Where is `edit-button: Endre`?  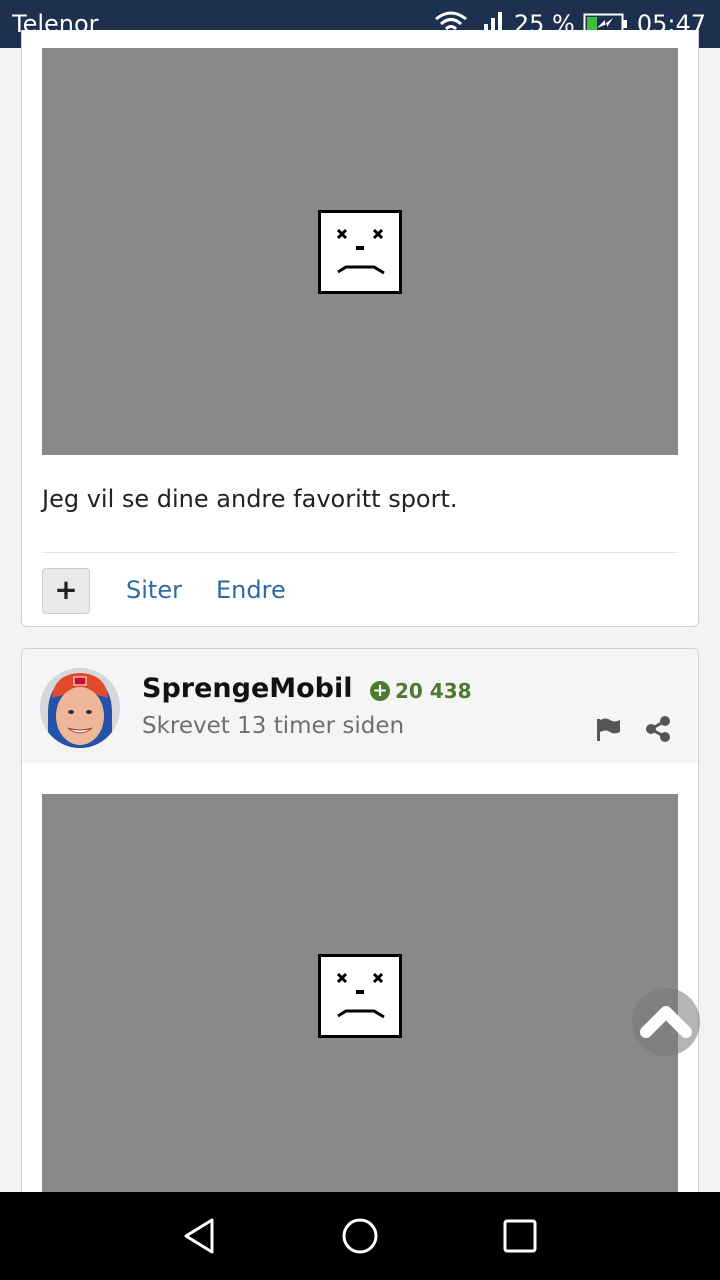 edit-button: Endre is located at coordinates (251, 590).